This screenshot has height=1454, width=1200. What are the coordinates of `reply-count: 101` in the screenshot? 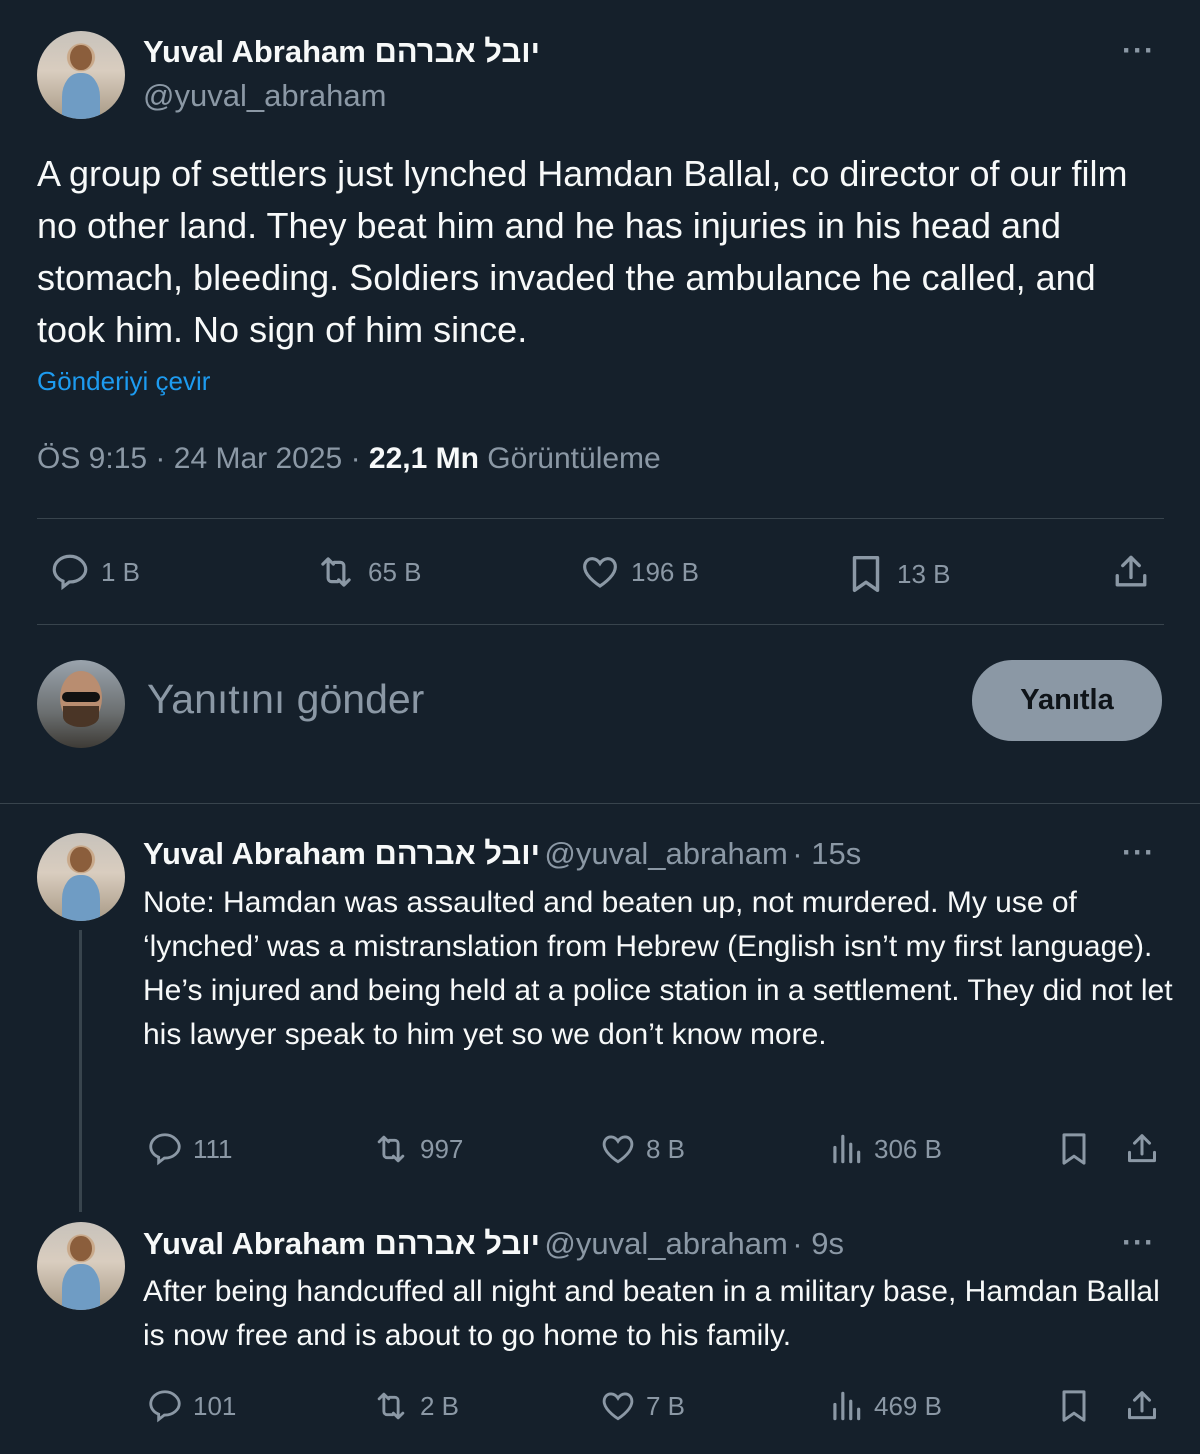 It's located at (215, 1405).